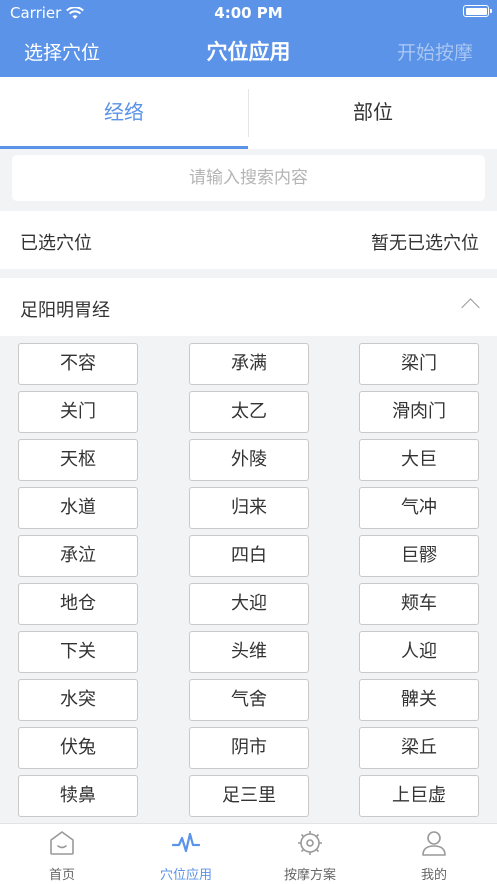  What do you see at coordinates (249, 508) in the screenshot?
I see `acupoint-button: 归来` at bounding box center [249, 508].